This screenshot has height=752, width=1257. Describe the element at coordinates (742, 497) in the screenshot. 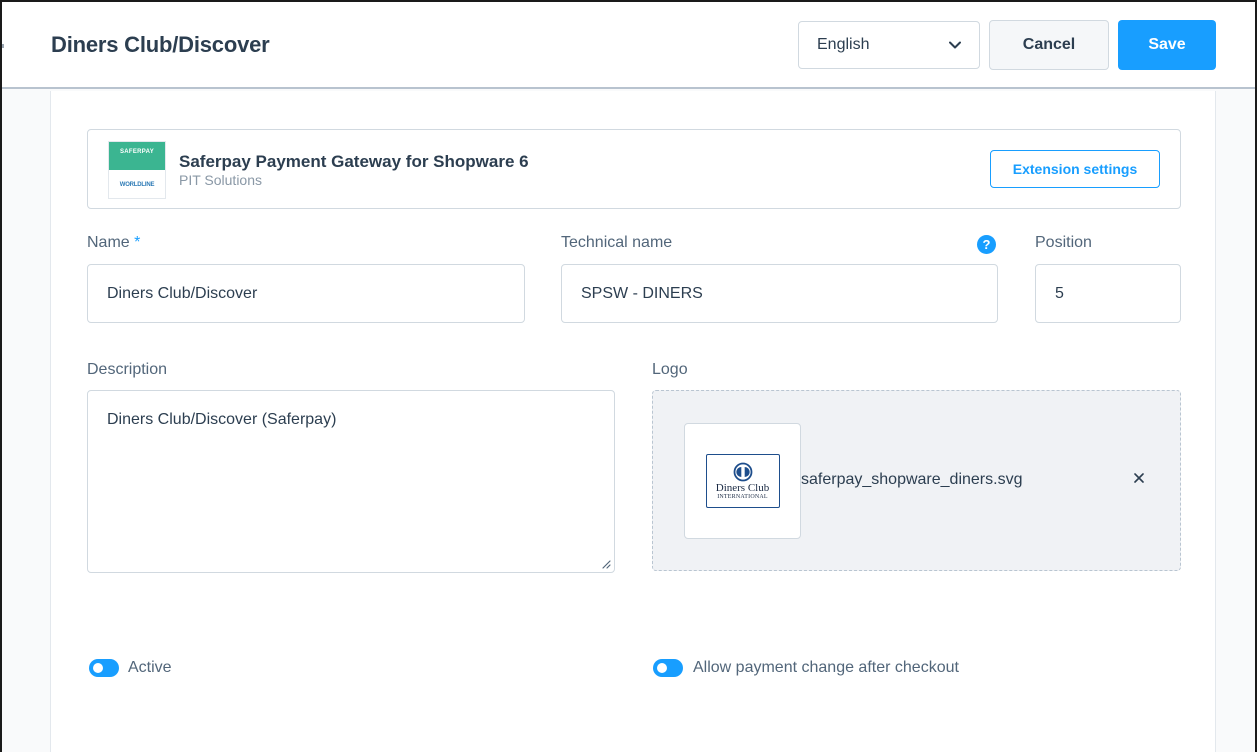

I see `diners-club-logo-subtext: INTERNATIONAL` at that location.